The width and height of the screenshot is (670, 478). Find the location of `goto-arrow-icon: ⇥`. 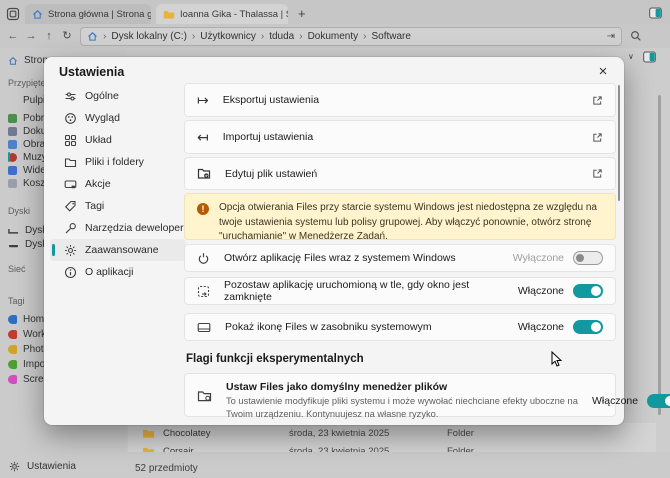

goto-arrow-icon: ⇥ is located at coordinates (611, 36).